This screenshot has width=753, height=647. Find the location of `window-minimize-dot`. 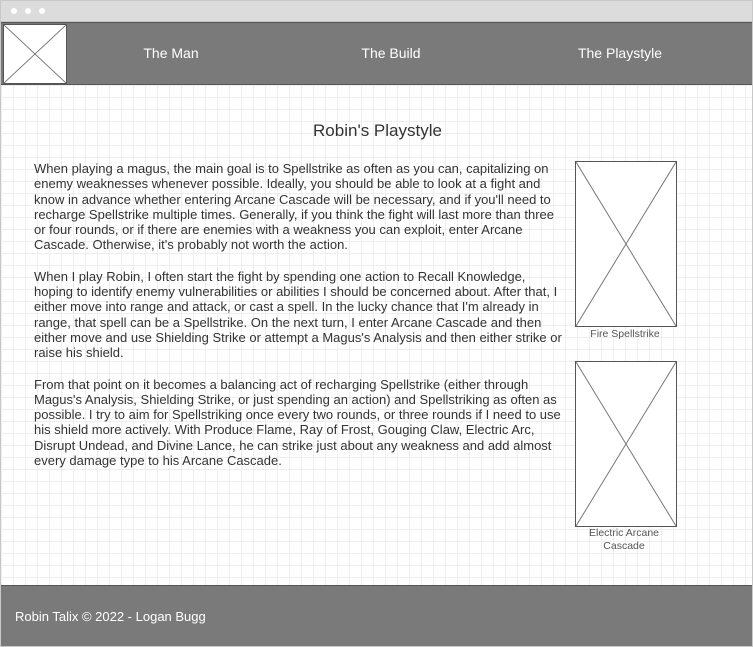

window-minimize-dot is located at coordinates (28, 11).